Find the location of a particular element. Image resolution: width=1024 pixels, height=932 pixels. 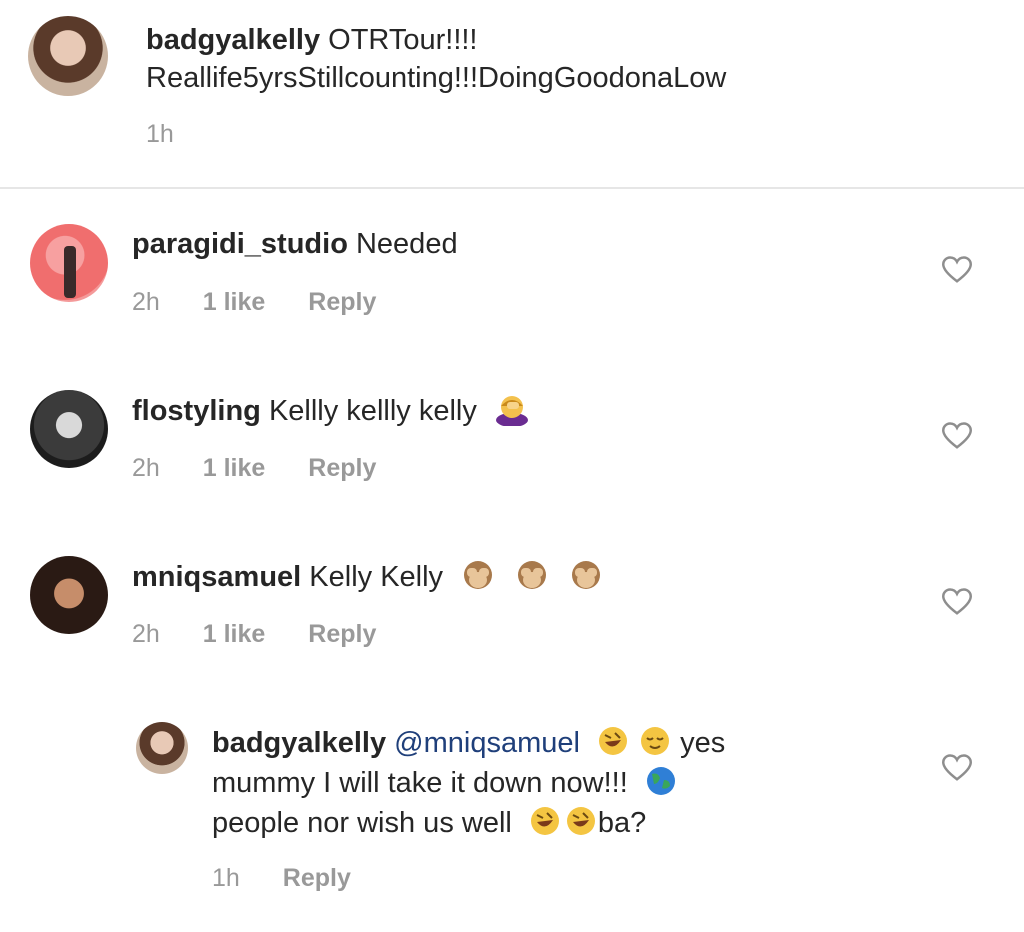

comment-body: Needed is located at coordinates (406, 244).